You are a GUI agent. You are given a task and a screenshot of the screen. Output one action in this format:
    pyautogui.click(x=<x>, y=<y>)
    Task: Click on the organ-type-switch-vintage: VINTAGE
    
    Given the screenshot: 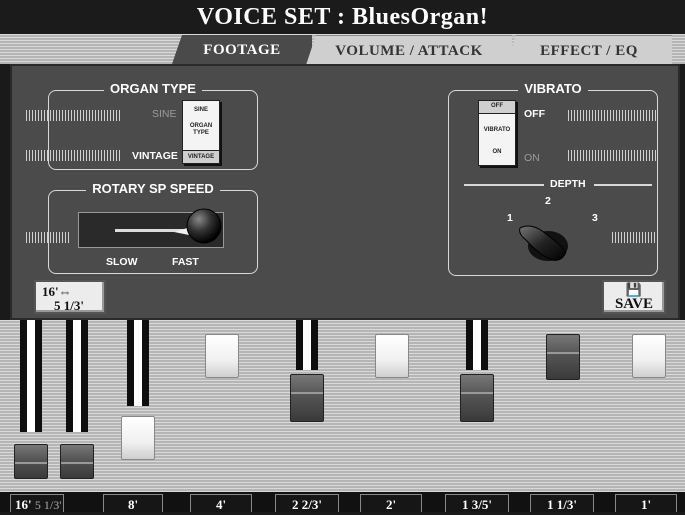 What is the action you would take?
    pyautogui.click(x=201, y=157)
    